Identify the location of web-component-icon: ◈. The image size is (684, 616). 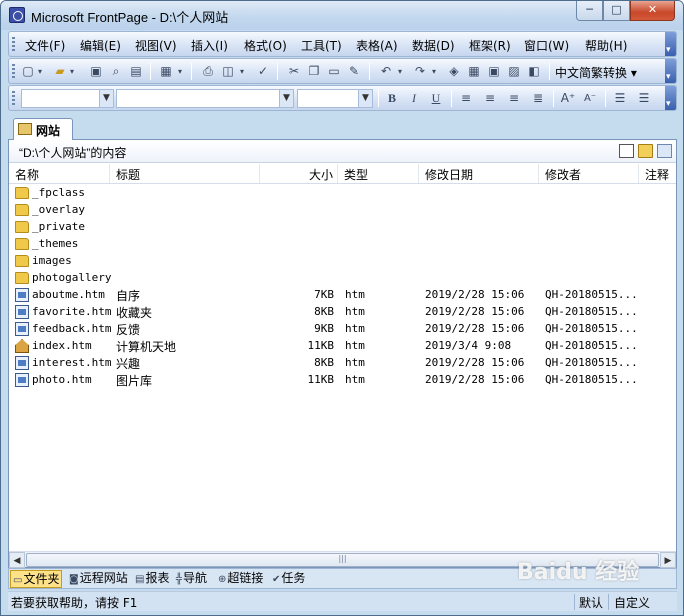
(454, 71).